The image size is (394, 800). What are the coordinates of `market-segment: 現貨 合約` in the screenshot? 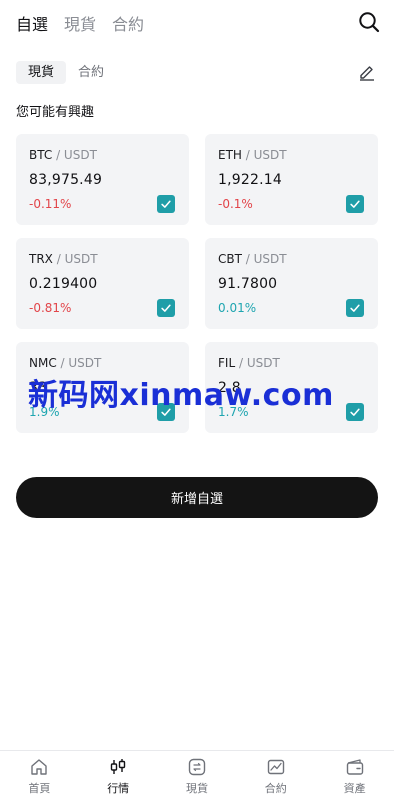 It's located at (66, 72).